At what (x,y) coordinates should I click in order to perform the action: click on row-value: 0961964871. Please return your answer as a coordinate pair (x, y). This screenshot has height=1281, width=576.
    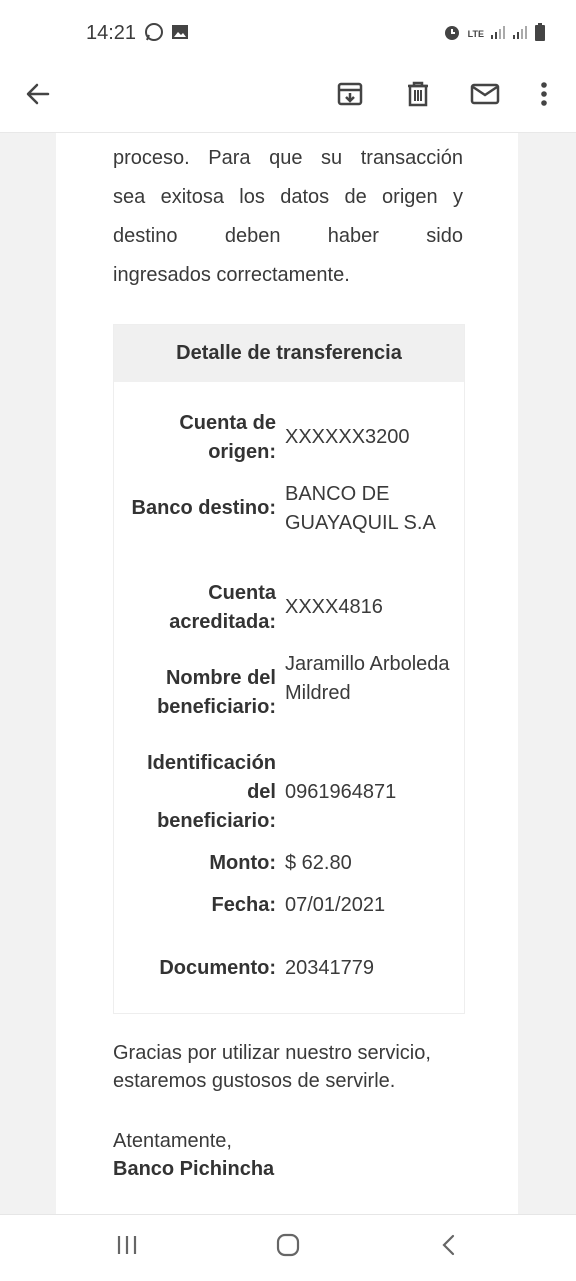
    Looking at the image, I should click on (341, 792).